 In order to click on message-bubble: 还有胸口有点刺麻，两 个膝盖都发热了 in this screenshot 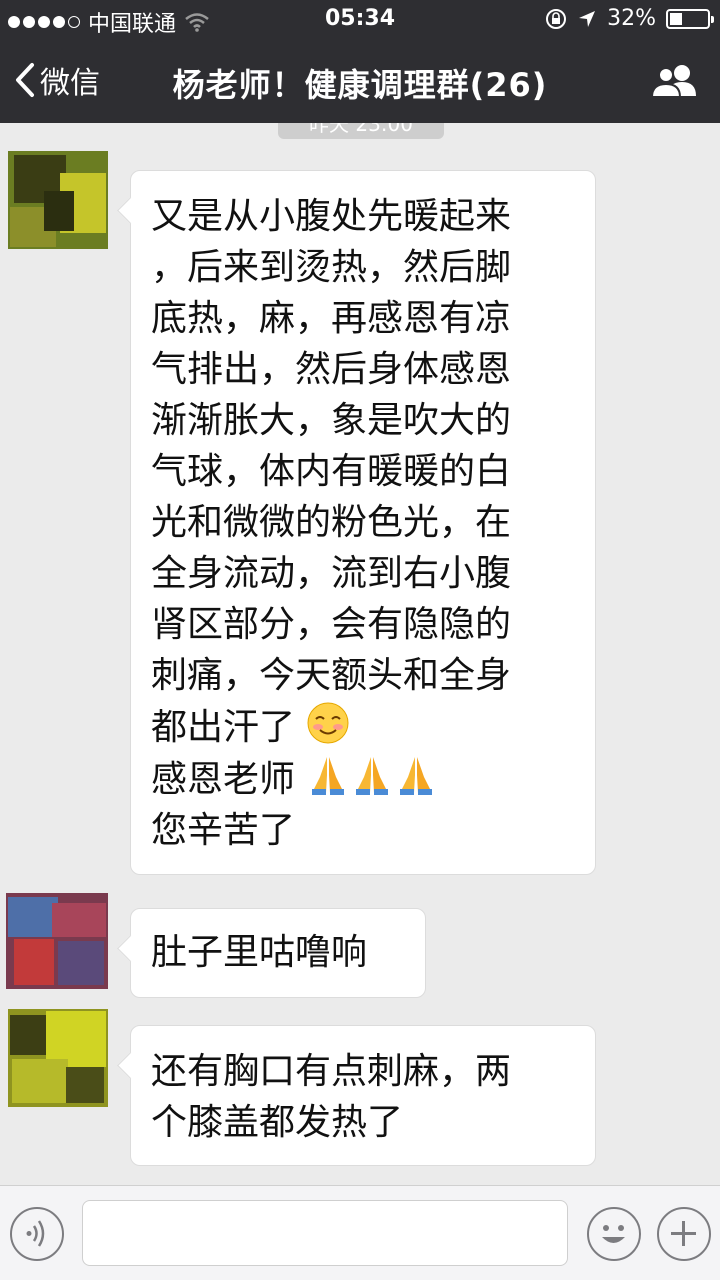, I will do `click(356, 1095)`.